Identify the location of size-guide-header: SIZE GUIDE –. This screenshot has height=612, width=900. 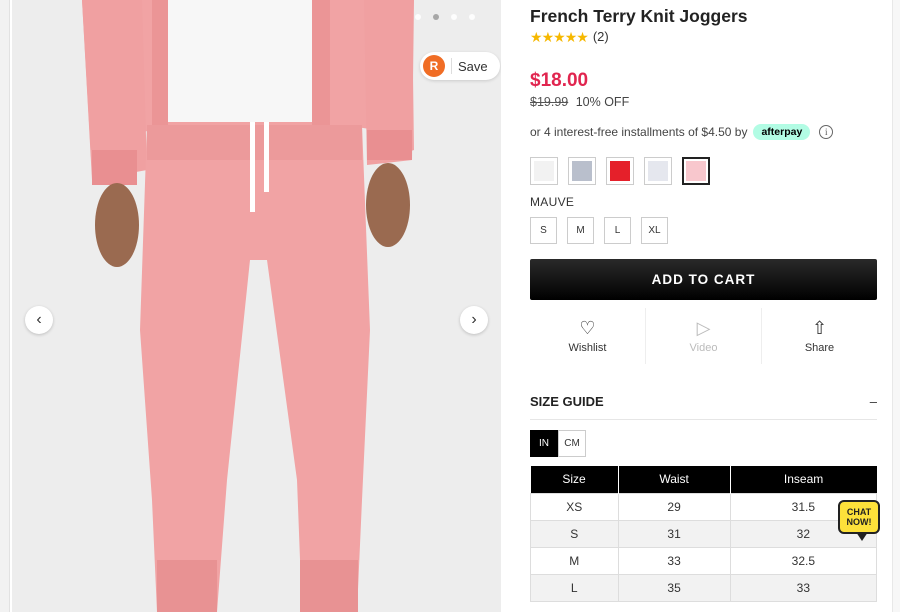
(703, 401).